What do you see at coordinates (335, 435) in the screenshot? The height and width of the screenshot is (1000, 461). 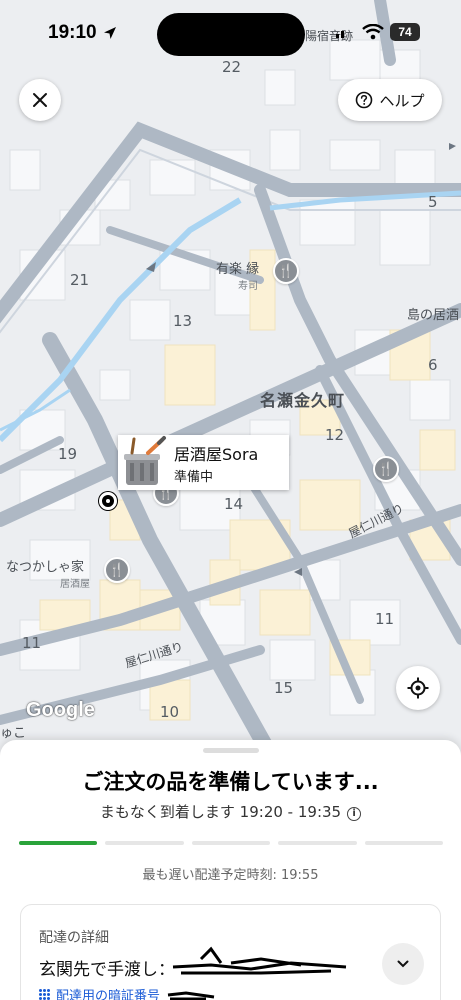 I see `block-number: 12` at bounding box center [335, 435].